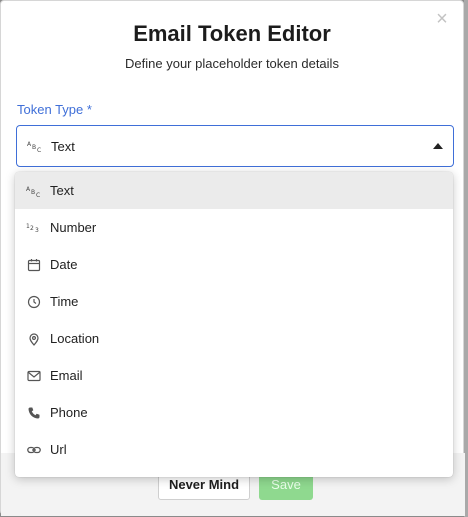  What do you see at coordinates (234, 412) in the screenshot?
I see `option-phone: Phone` at bounding box center [234, 412].